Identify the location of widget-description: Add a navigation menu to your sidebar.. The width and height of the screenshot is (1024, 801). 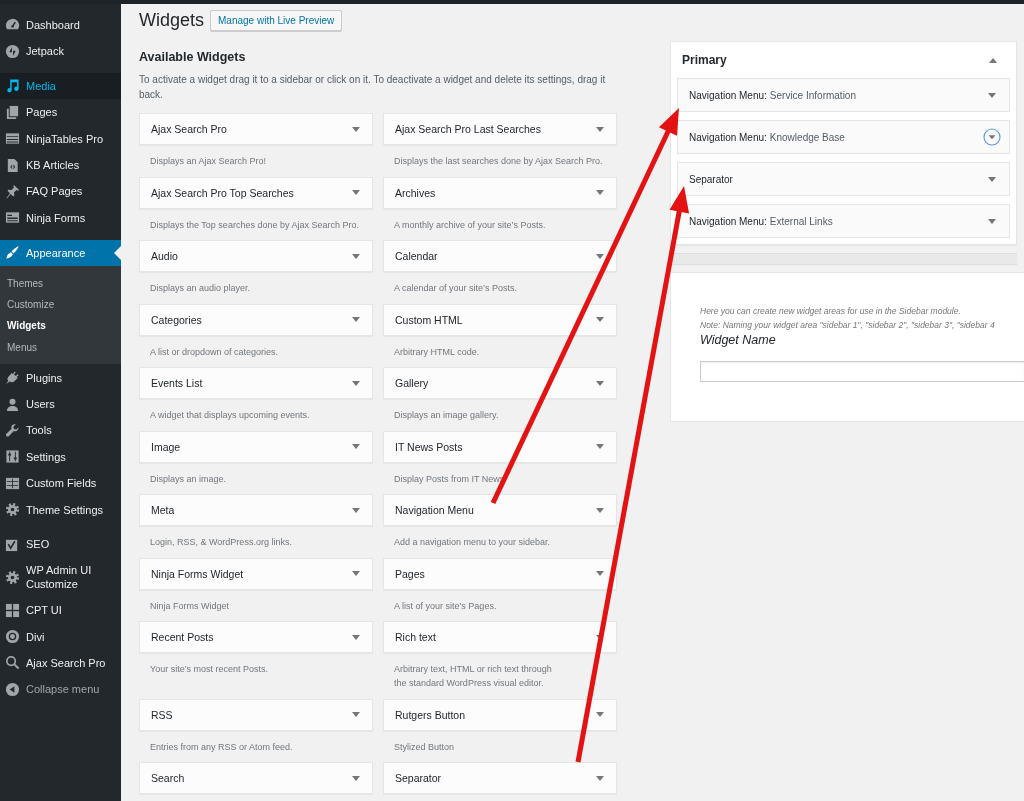
(472, 542).